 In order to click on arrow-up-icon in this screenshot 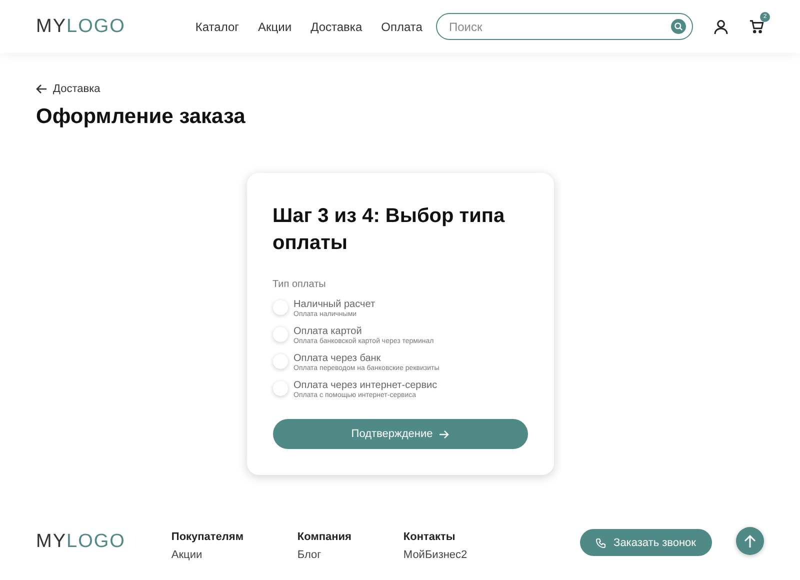, I will do `click(750, 541)`.